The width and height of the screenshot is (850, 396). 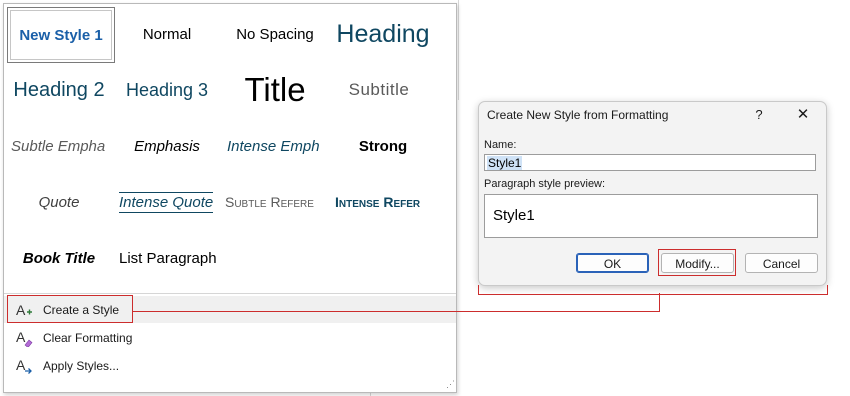 I want to click on cancel-button: Cancel, so click(x=781, y=263).